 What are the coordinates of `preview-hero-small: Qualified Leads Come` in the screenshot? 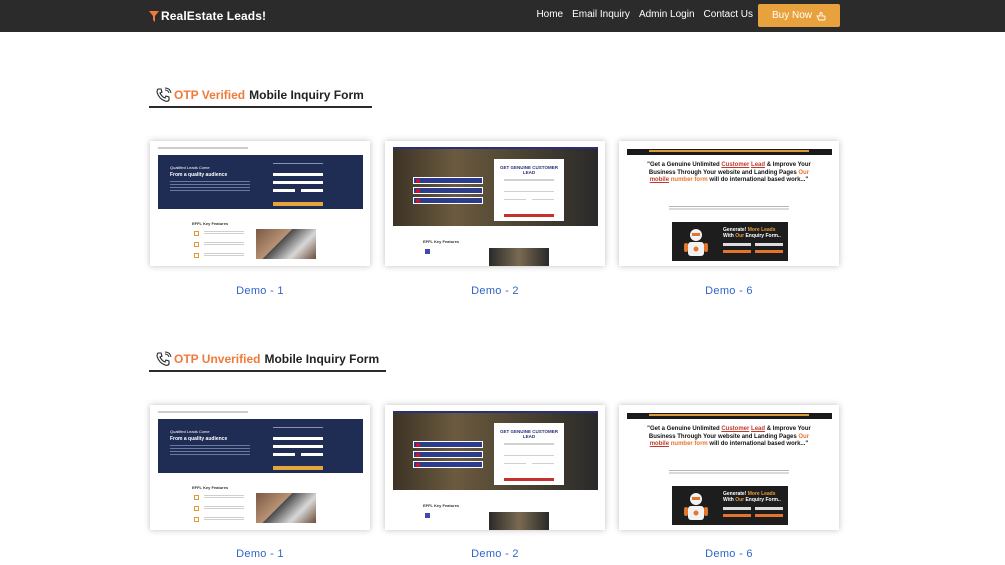 It's located at (190, 167).